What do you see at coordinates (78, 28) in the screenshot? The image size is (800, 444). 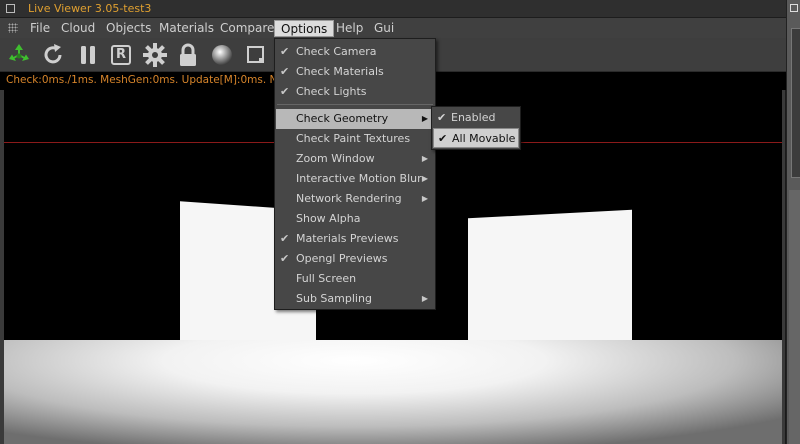 I see `menu-cloud: Cloud` at bounding box center [78, 28].